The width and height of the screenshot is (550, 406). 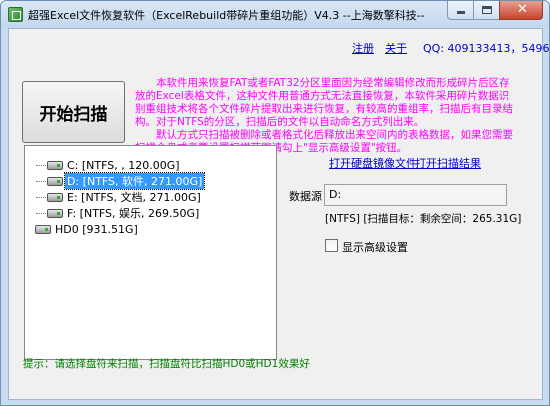 What do you see at coordinates (331, 245) in the screenshot?
I see `advanced-settings-checkbox` at bounding box center [331, 245].